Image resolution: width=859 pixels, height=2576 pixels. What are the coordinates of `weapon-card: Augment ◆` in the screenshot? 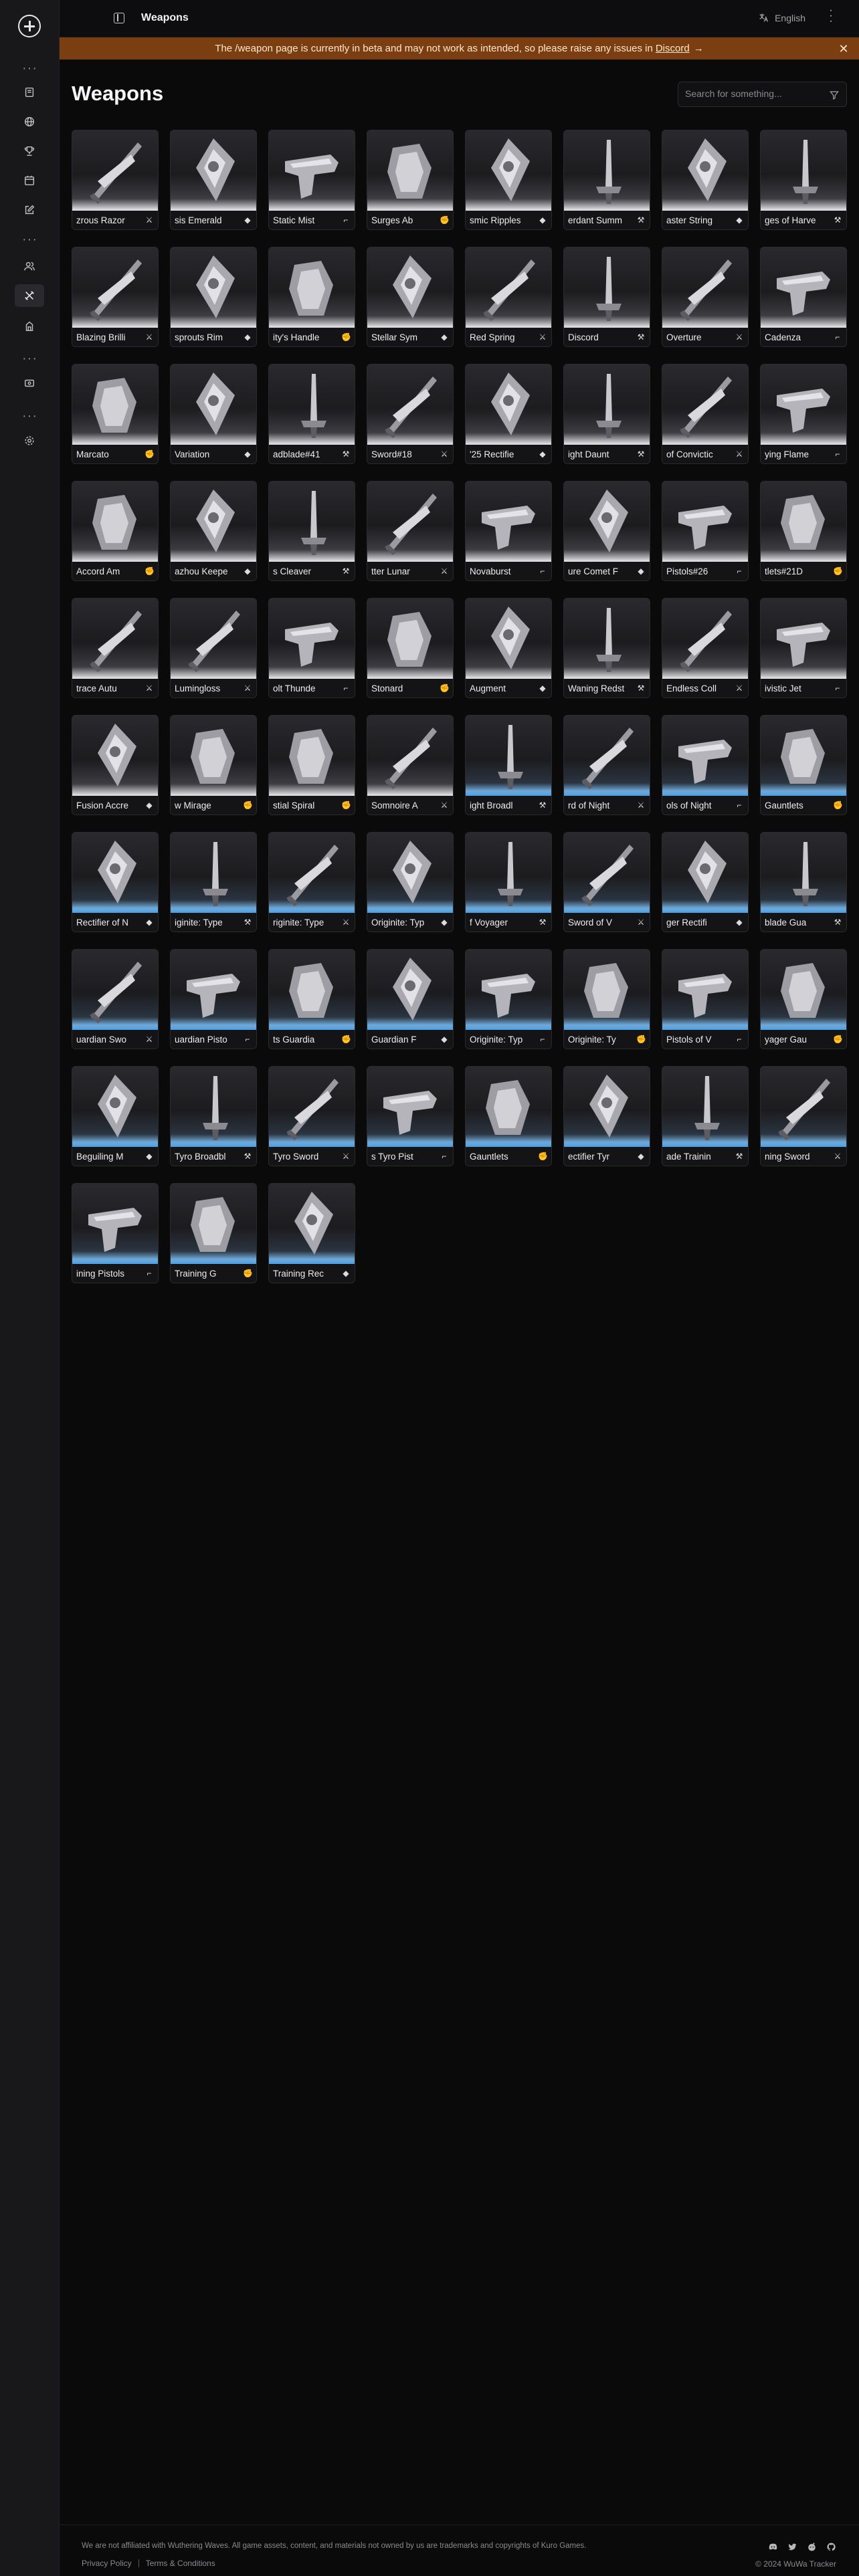 It's located at (509, 648).